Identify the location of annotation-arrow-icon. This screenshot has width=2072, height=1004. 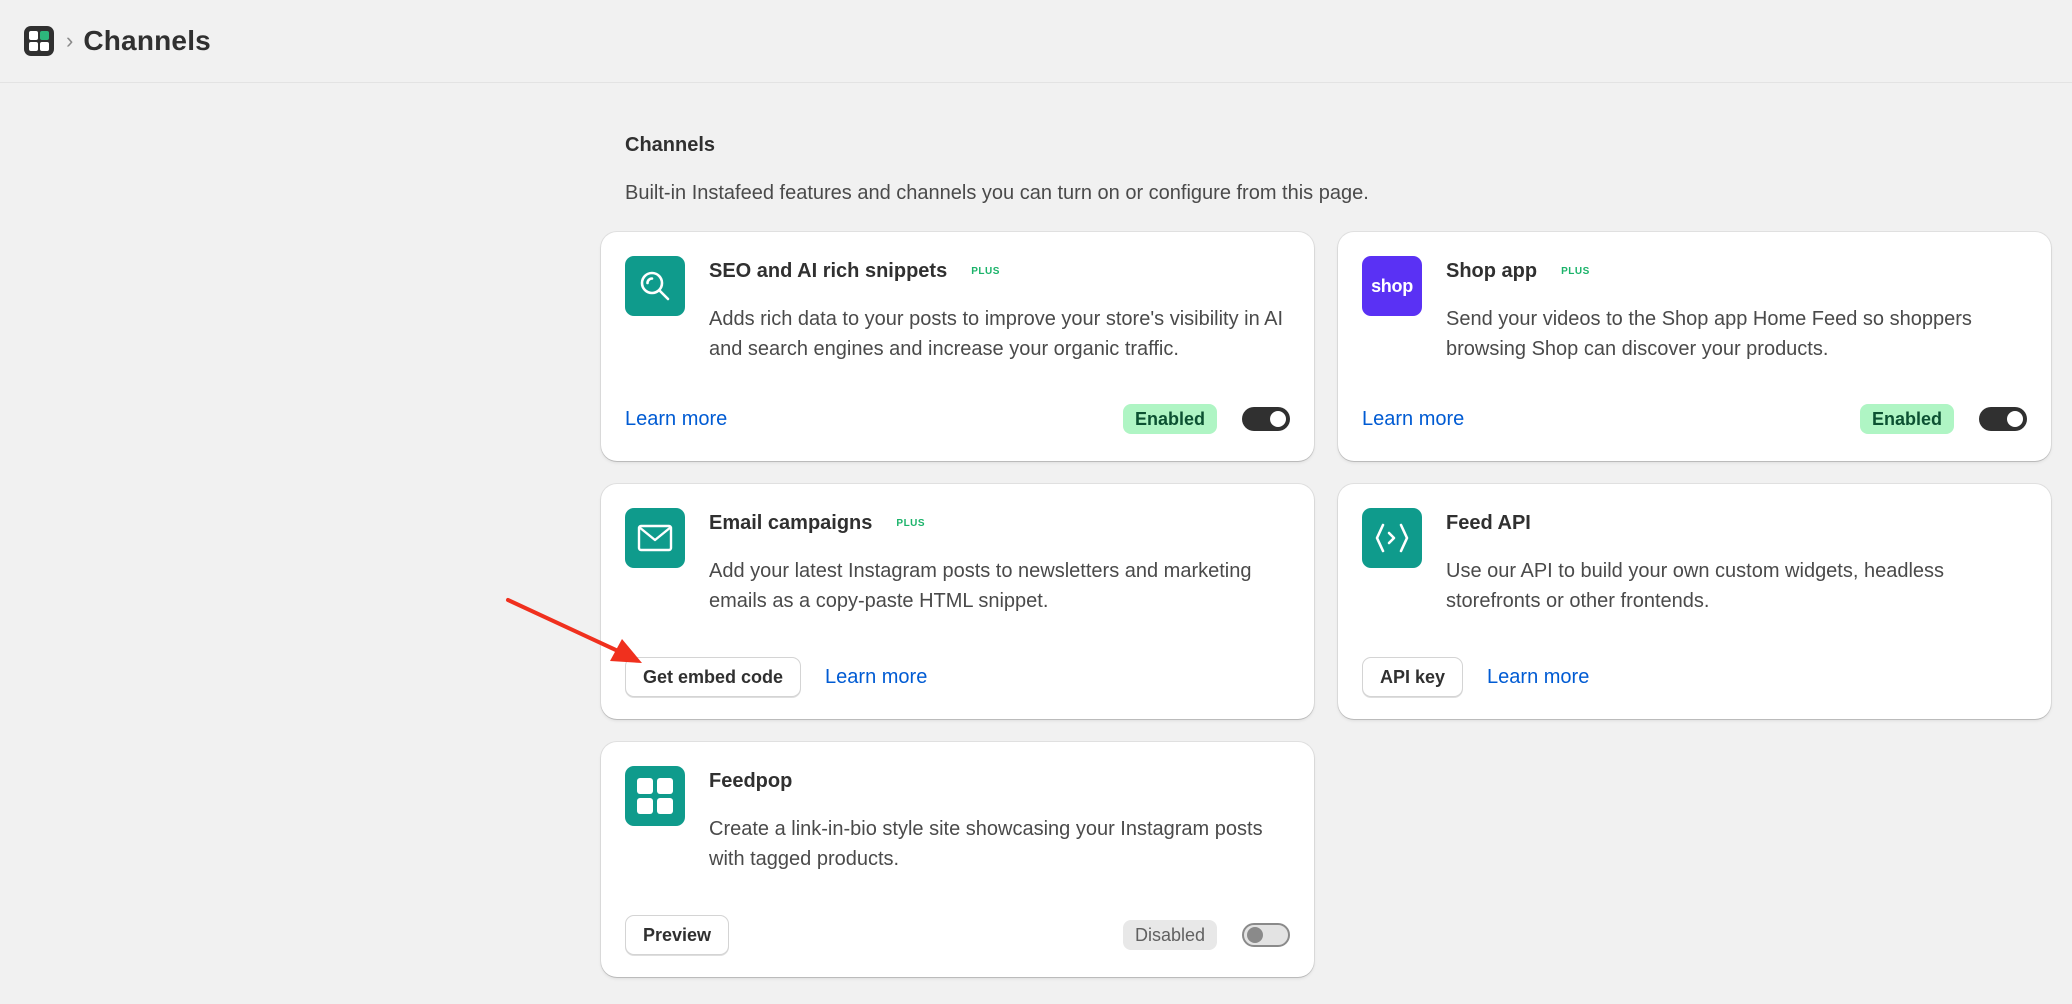
(574, 630).